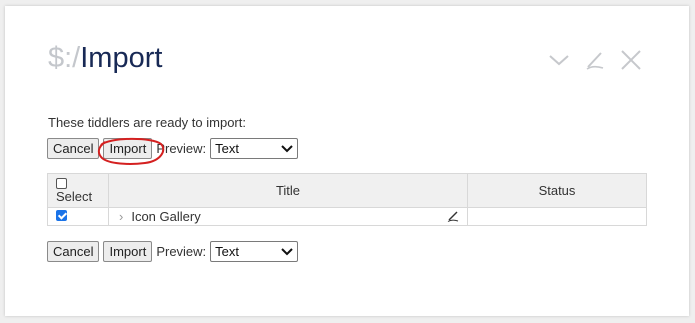 The image size is (695, 323). I want to click on close-icon, so click(631, 60).